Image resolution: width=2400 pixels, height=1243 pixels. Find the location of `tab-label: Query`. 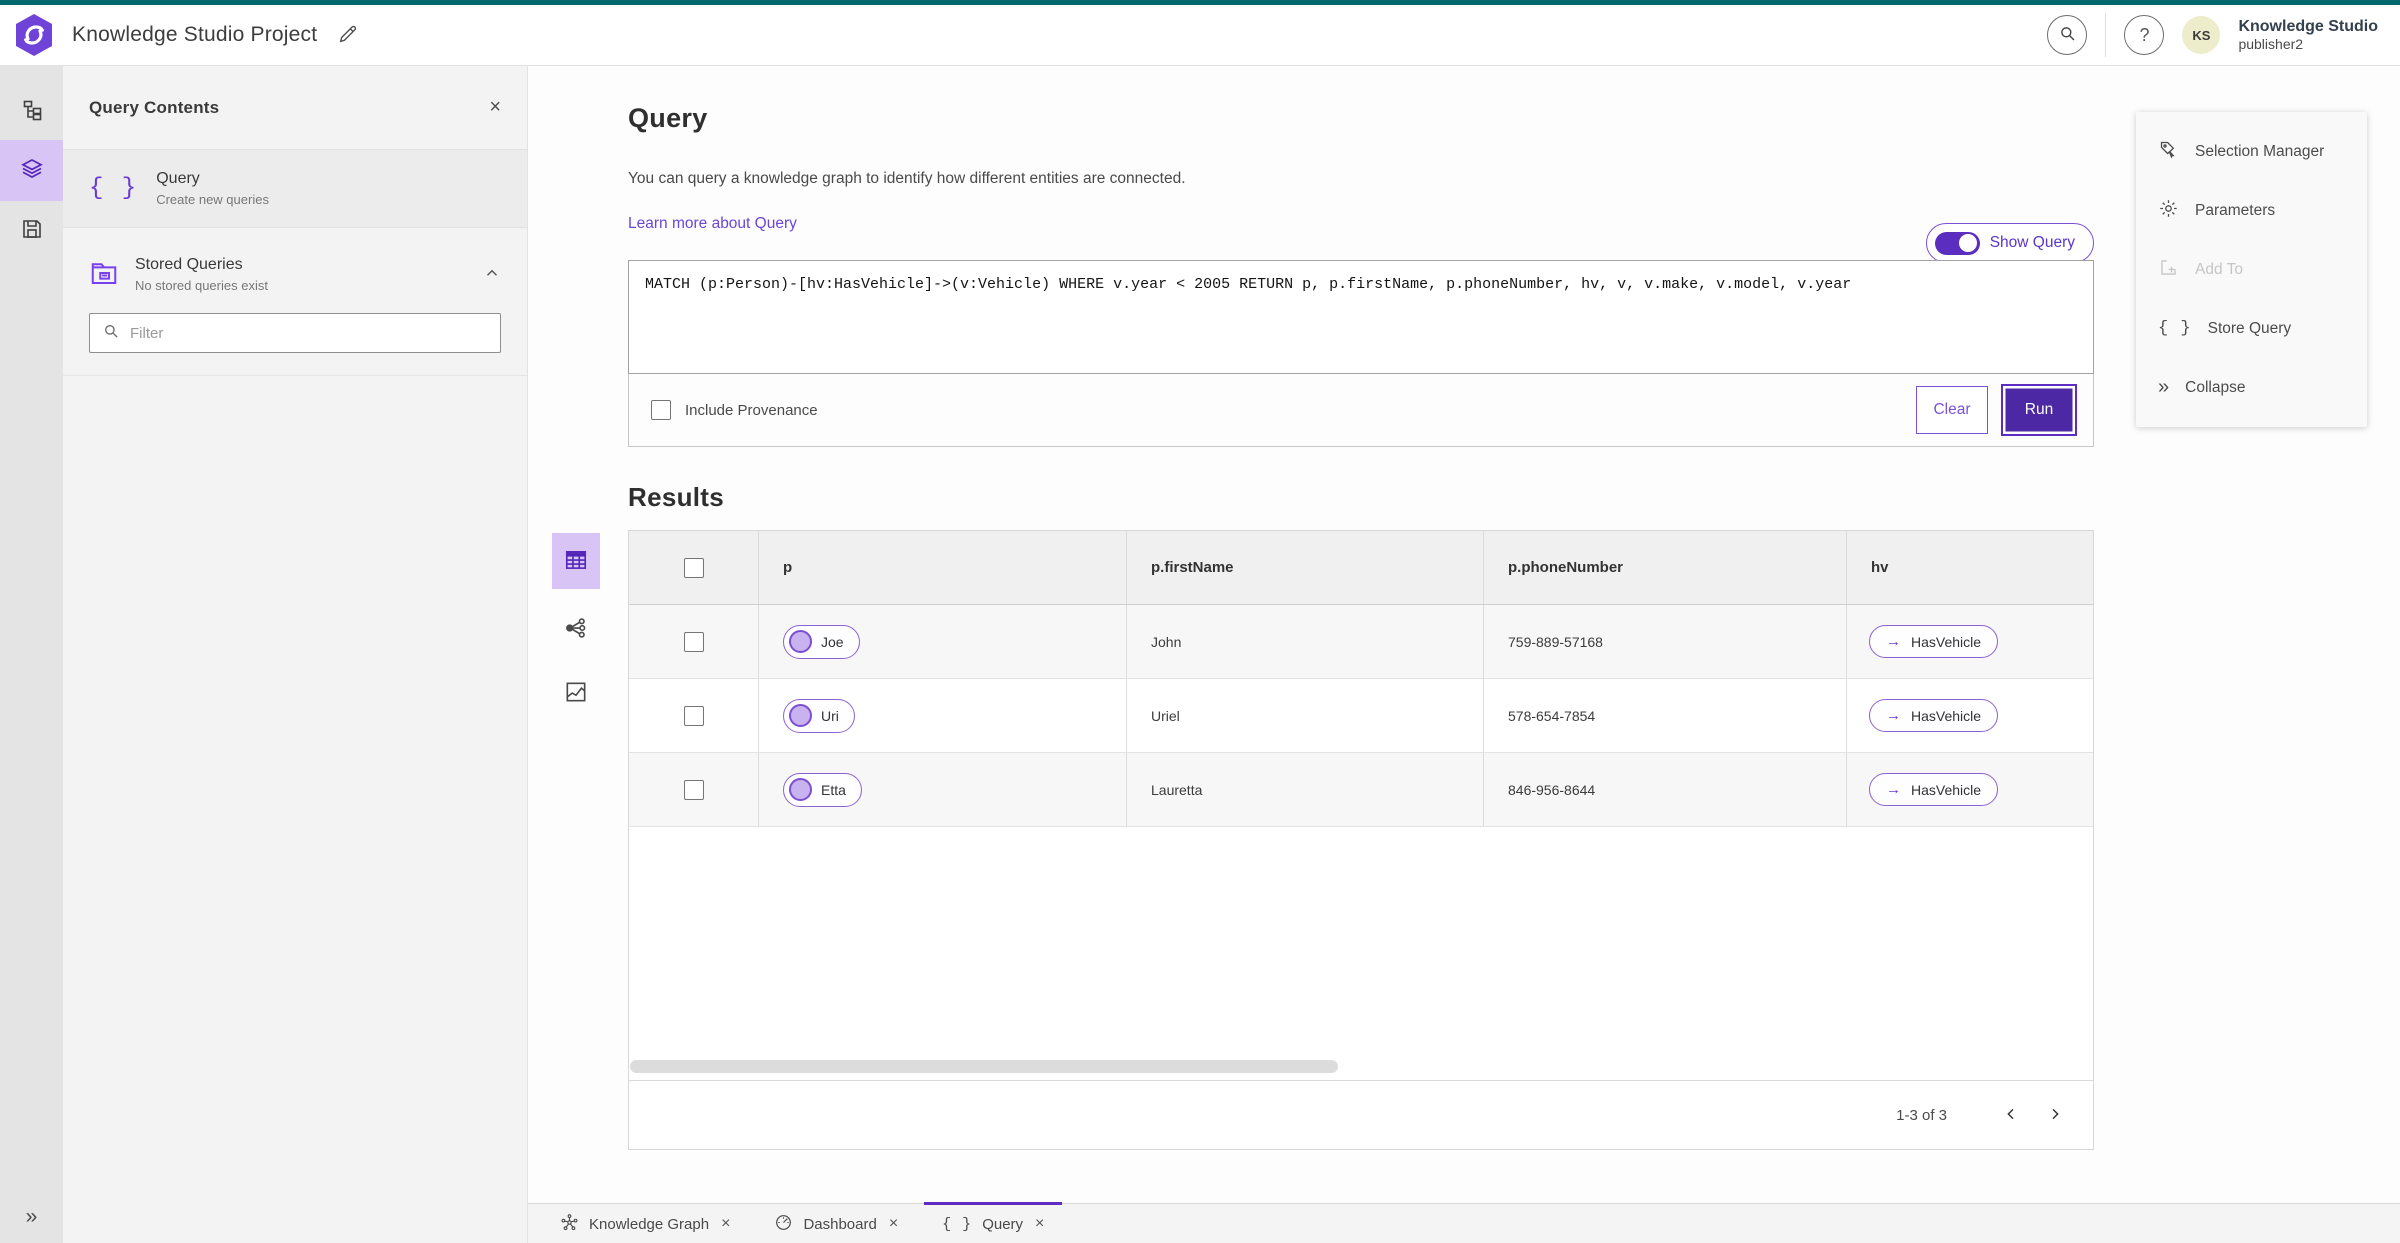

tab-label: Query is located at coordinates (1003, 1224).